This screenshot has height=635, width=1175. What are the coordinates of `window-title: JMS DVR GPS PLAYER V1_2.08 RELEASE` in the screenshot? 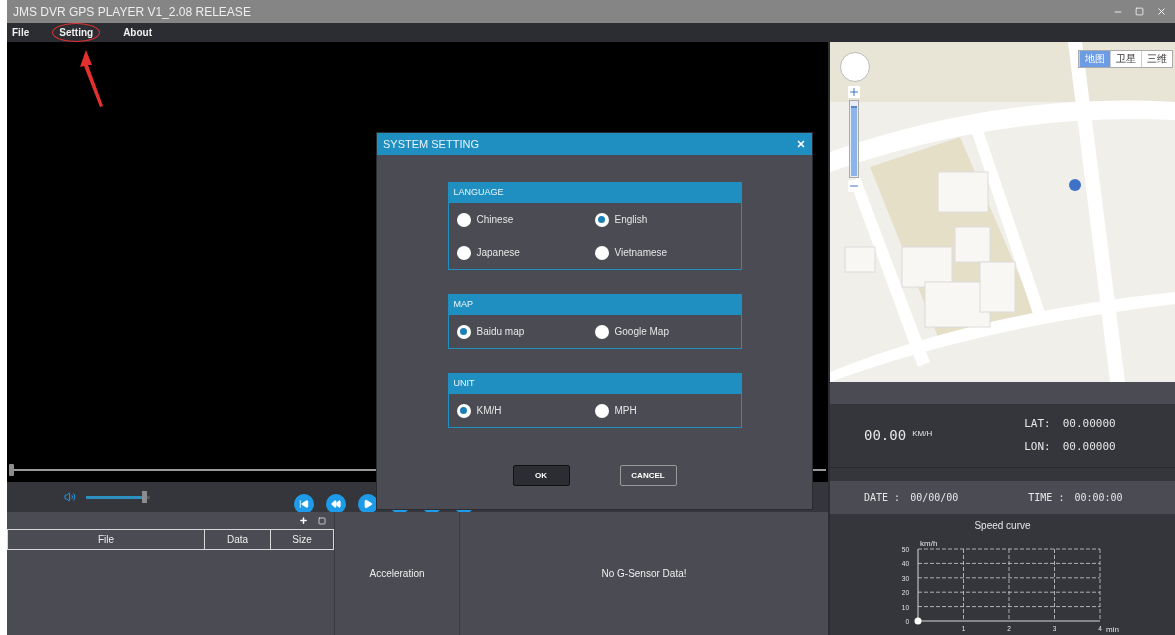 It's located at (132, 12).